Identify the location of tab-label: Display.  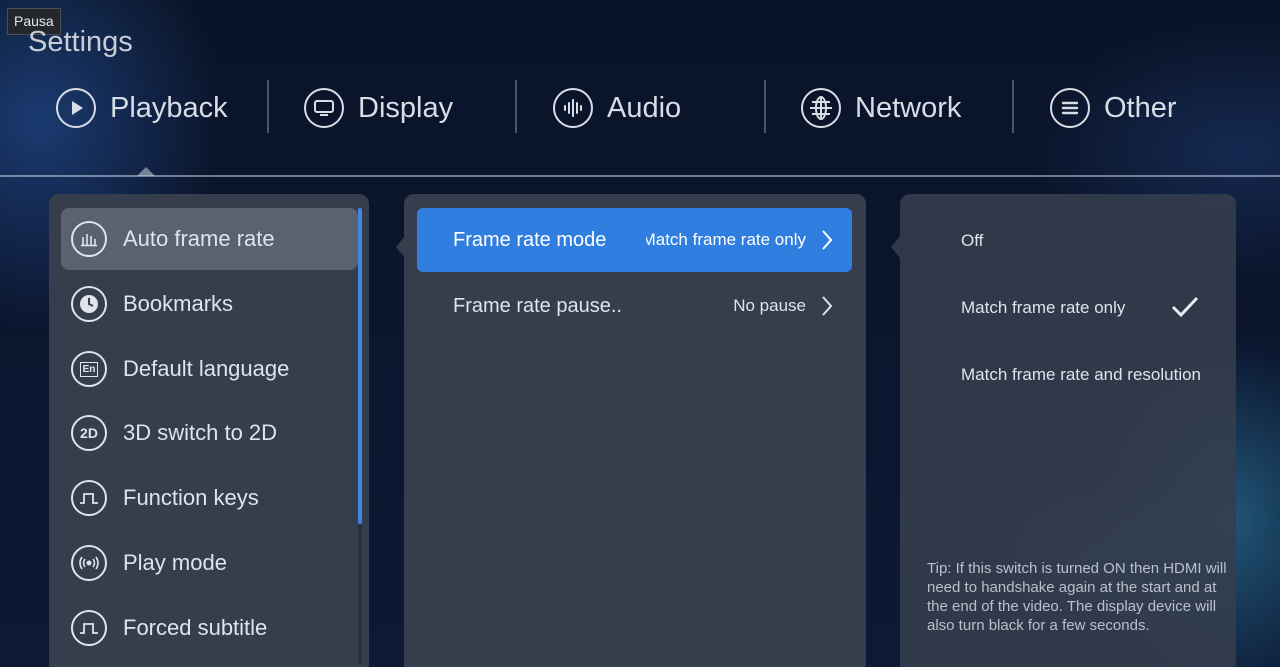
(406, 107).